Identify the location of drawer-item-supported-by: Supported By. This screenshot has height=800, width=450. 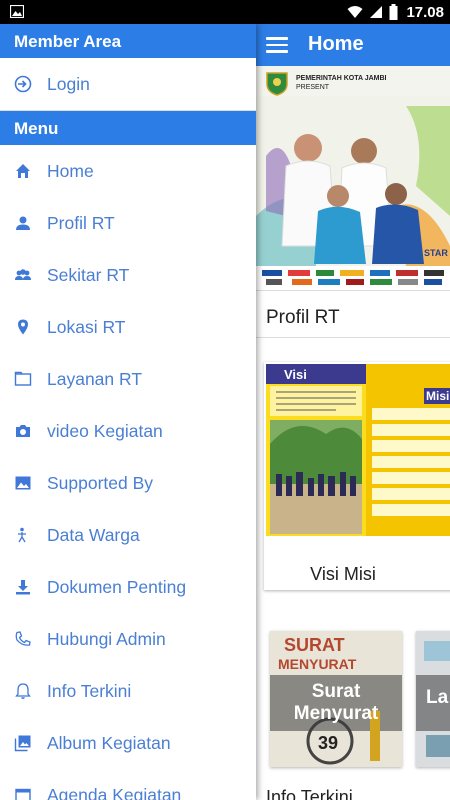
(128, 483).